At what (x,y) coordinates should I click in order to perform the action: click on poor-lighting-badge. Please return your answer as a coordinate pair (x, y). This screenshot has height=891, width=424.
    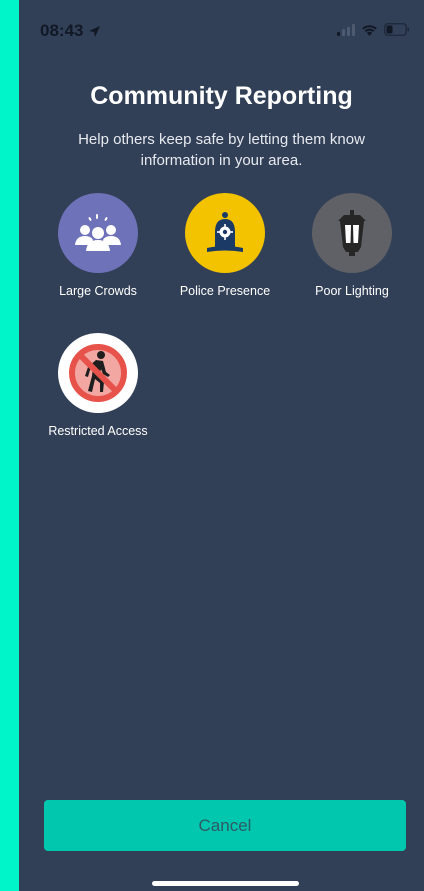
    Looking at the image, I should click on (352, 233).